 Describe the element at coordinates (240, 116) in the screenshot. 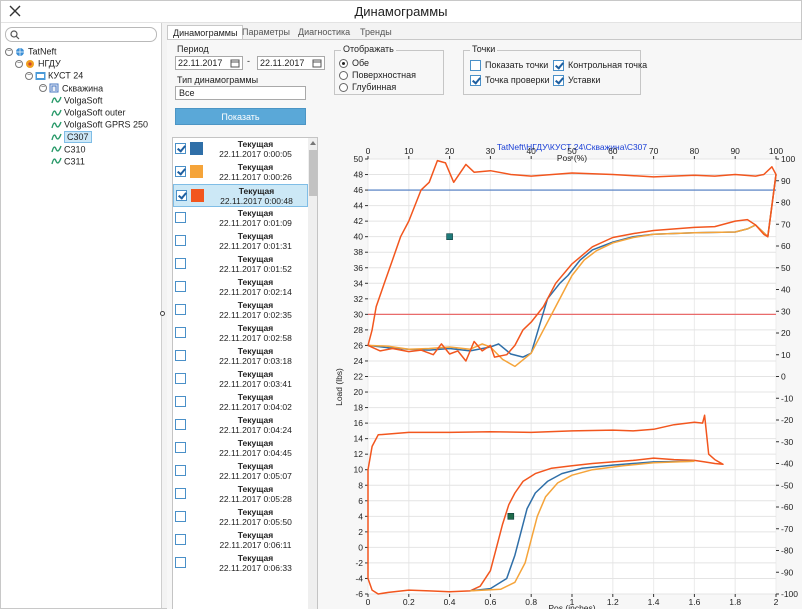

I see `show-button: Показать` at that location.